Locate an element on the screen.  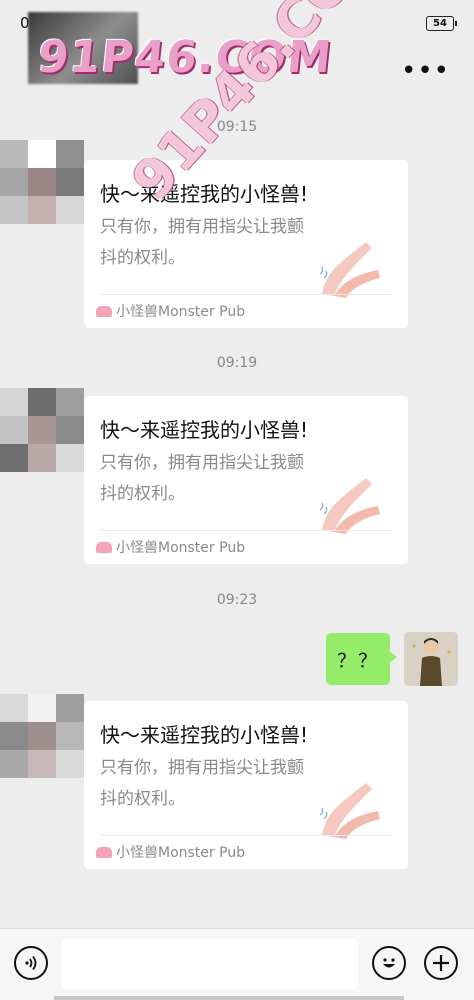
plus-icon is located at coordinates (441, 963).